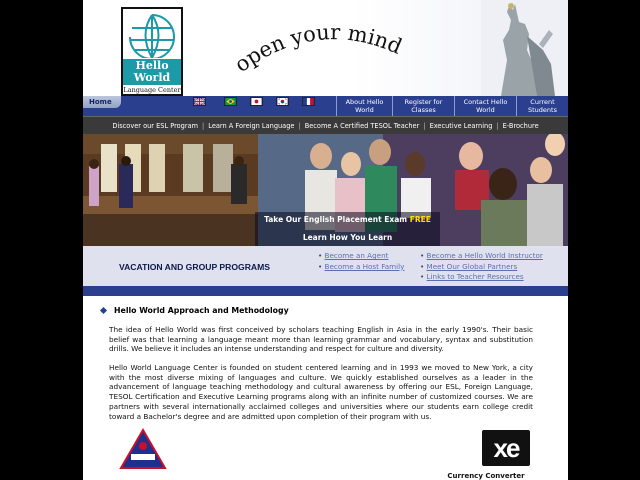 The width and height of the screenshot is (640, 480). What do you see at coordinates (365, 266) in the screenshot?
I see `host-family-link: Become a Host Family` at bounding box center [365, 266].